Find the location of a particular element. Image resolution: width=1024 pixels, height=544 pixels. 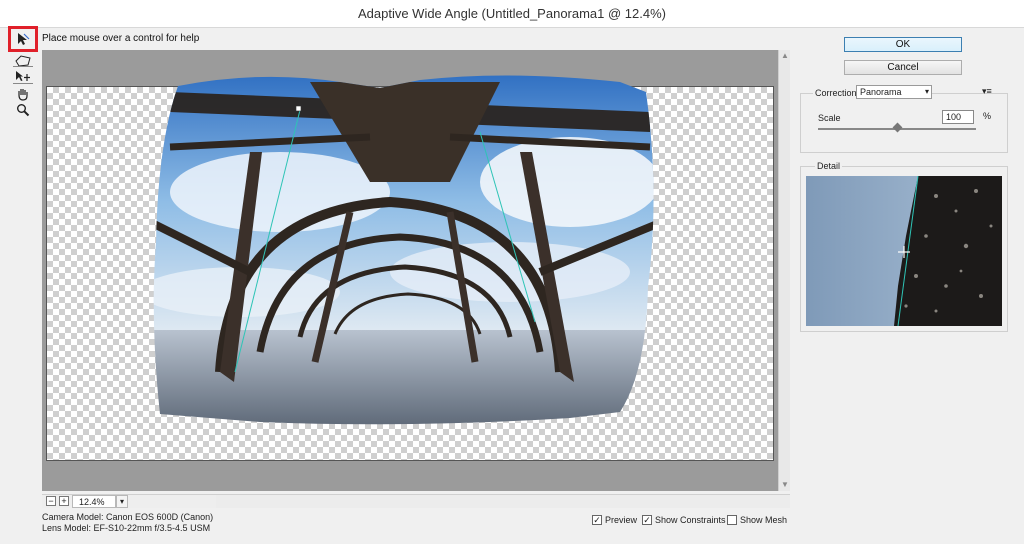

zoom-bar: − + 12.4% ▾ is located at coordinates (416, 501).